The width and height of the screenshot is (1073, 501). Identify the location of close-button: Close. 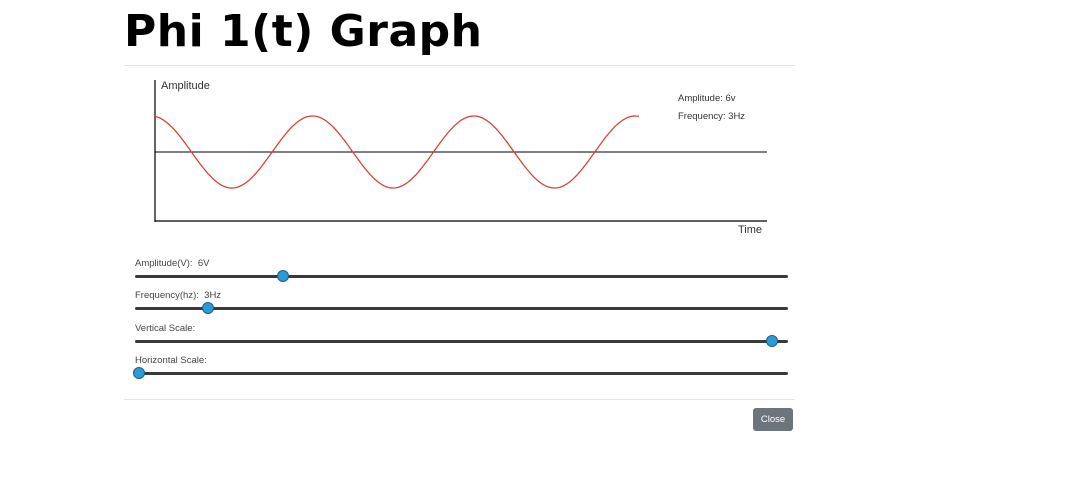
(773, 419).